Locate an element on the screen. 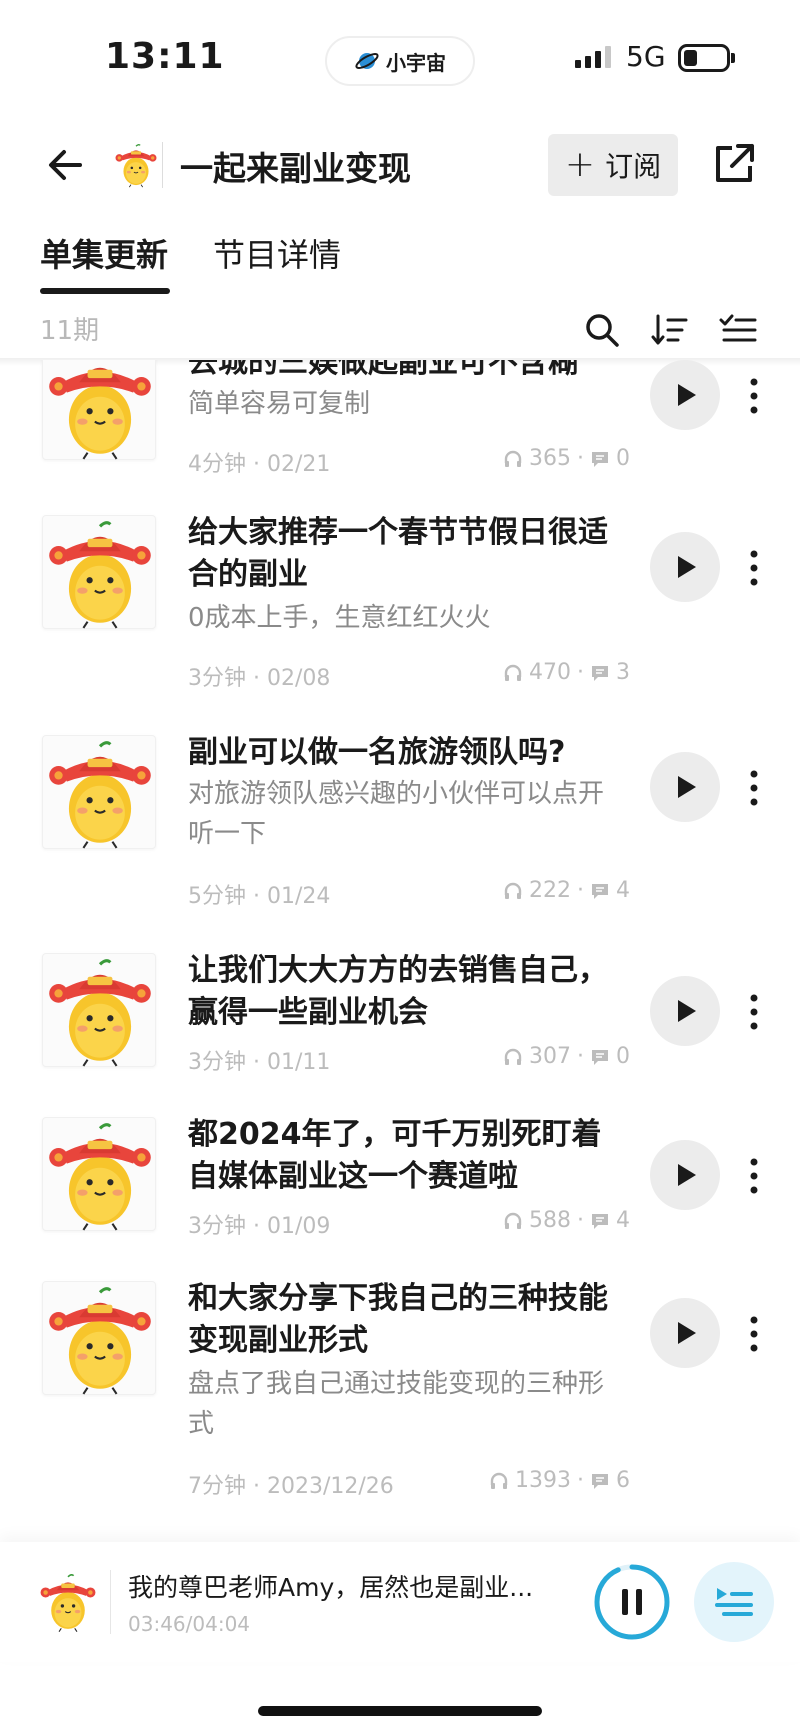 This screenshot has height=1734, width=800. status-bar: 13:11 小宇宙 5G is located at coordinates (400, 60).